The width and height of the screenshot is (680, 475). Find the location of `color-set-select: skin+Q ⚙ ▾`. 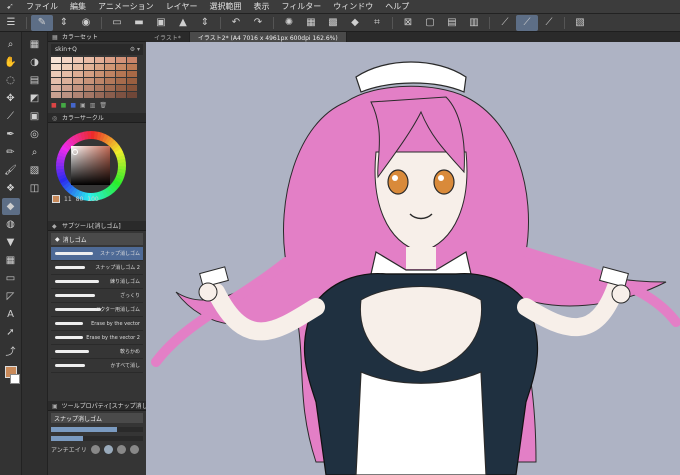

color-set-select: skin+Q ⚙ ▾ is located at coordinates (97, 49).